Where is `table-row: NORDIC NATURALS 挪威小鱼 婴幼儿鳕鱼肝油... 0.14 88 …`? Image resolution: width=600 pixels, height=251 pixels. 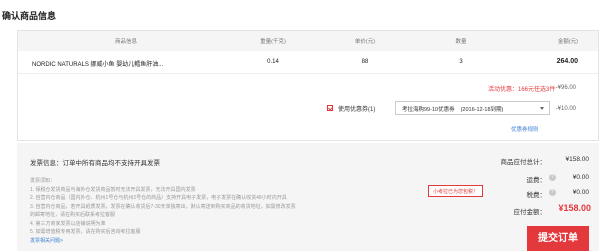 table-row: NORDIC NATURALS 挪威小鱼 婴幼儿鳕鱼肝油... 0.14 88 … is located at coordinates (308, 62).